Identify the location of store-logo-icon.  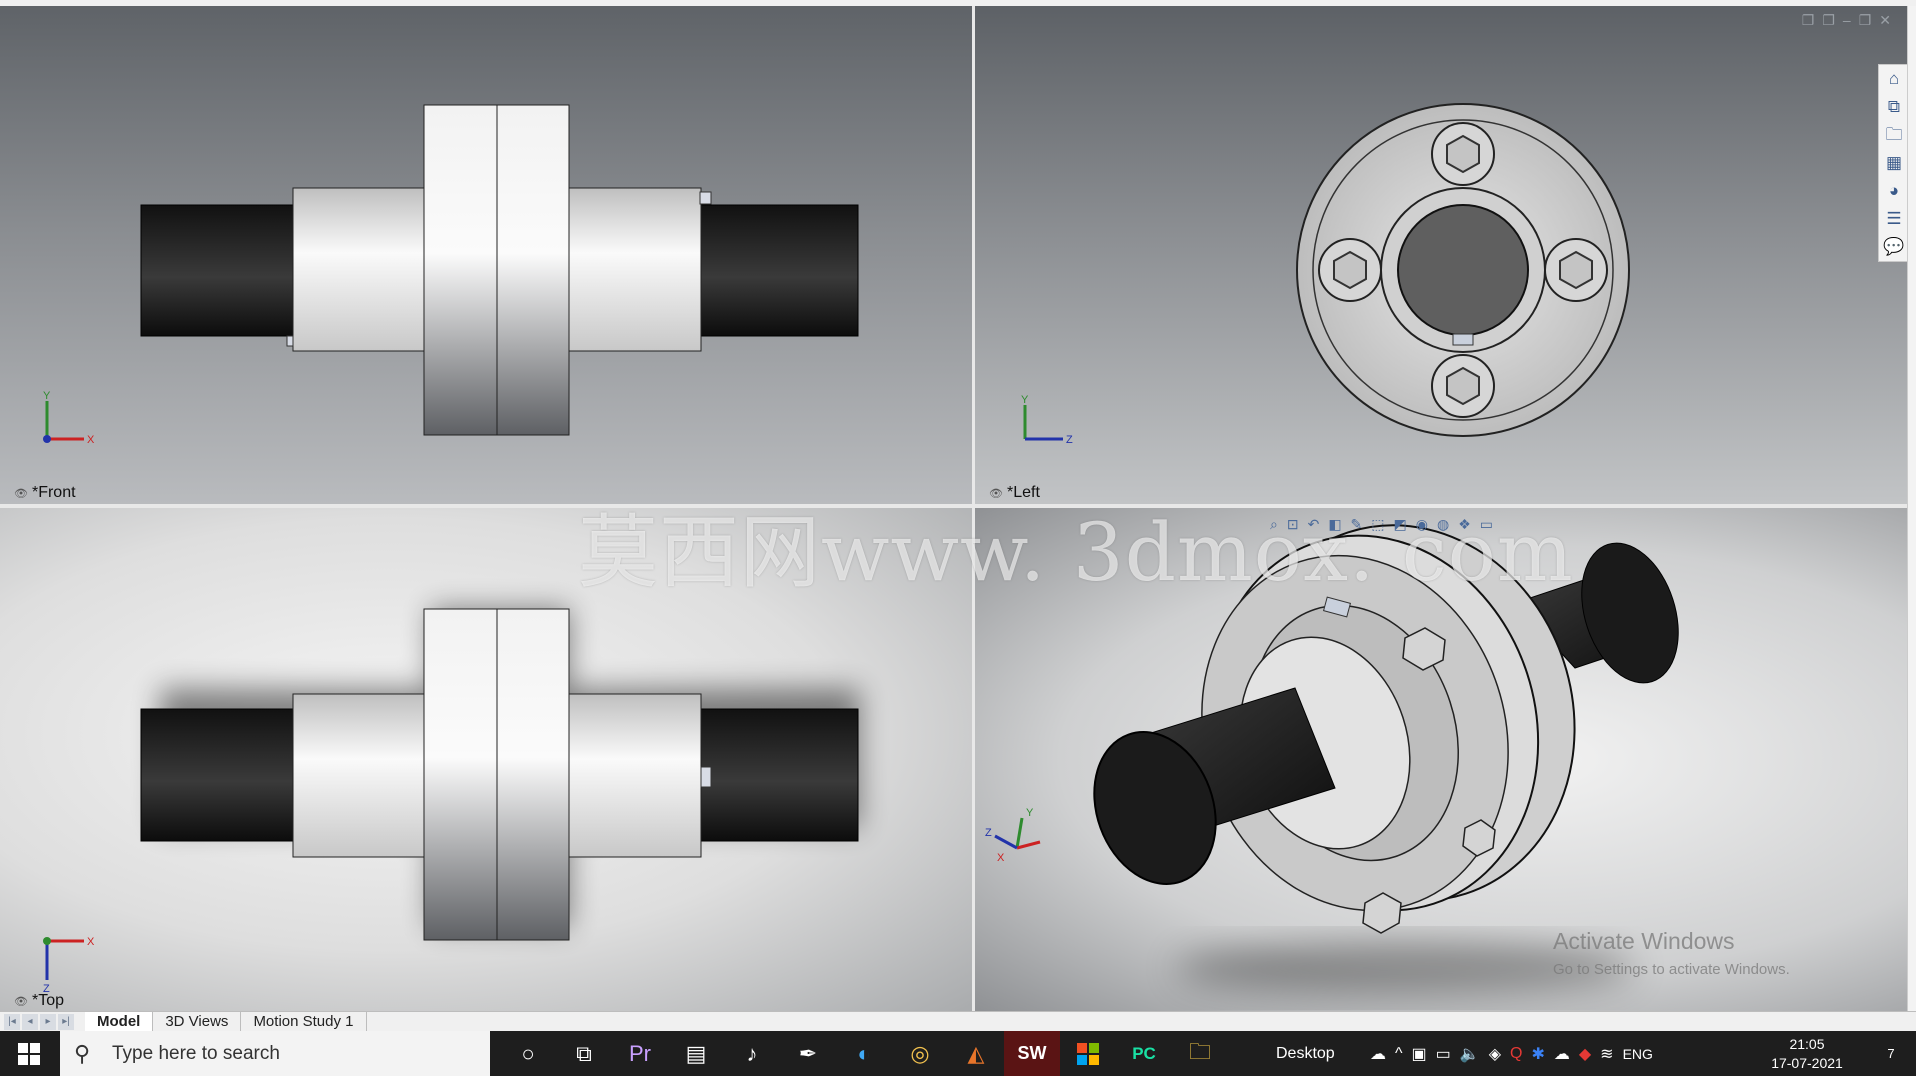
(1088, 1053).